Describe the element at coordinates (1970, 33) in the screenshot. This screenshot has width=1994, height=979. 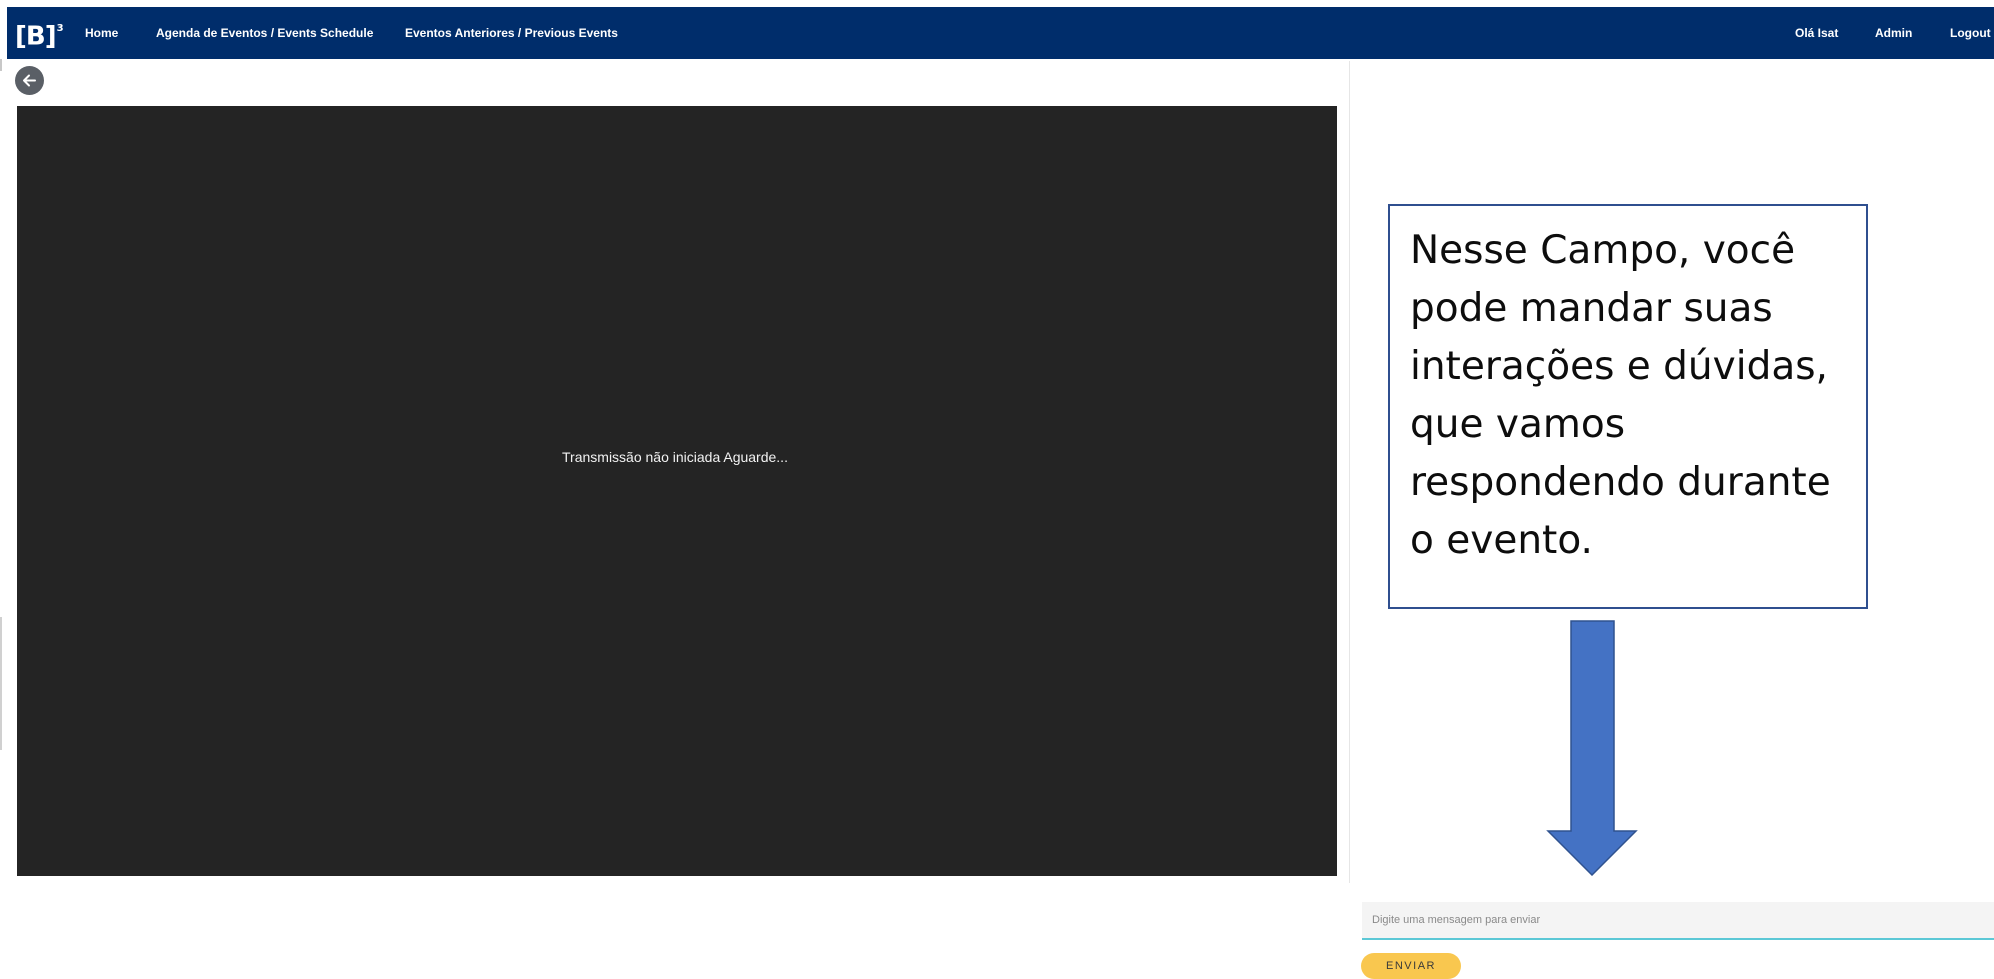
I see `nav-logout: Logout` at that location.